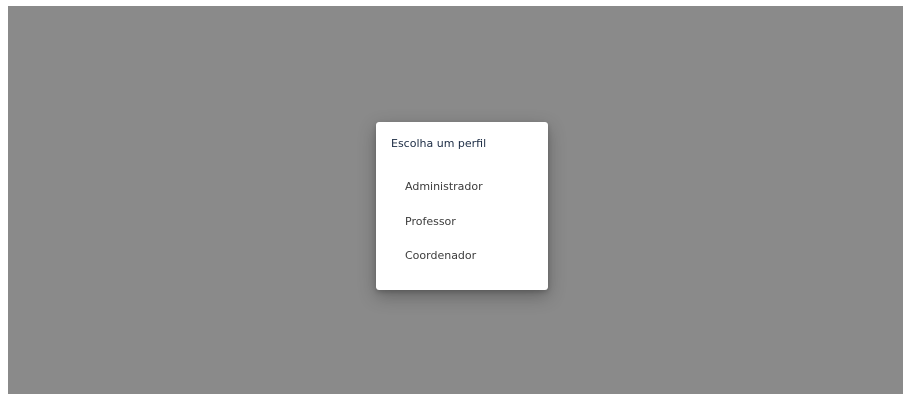 The height and width of the screenshot is (396, 909). What do you see at coordinates (462, 187) in the screenshot?
I see `profile-option-administrador: Administrador` at bounding box center [462, 187].